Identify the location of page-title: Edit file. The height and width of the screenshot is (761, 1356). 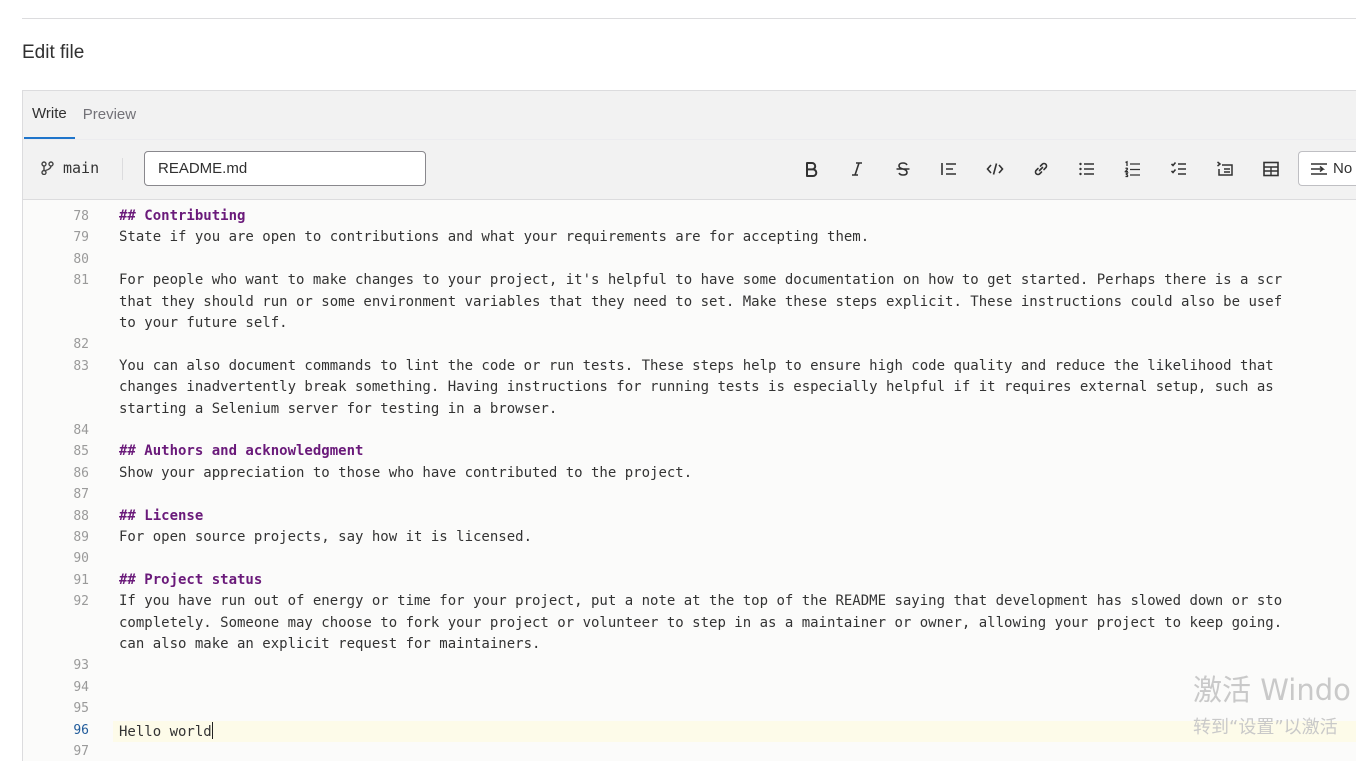
(53, 52).